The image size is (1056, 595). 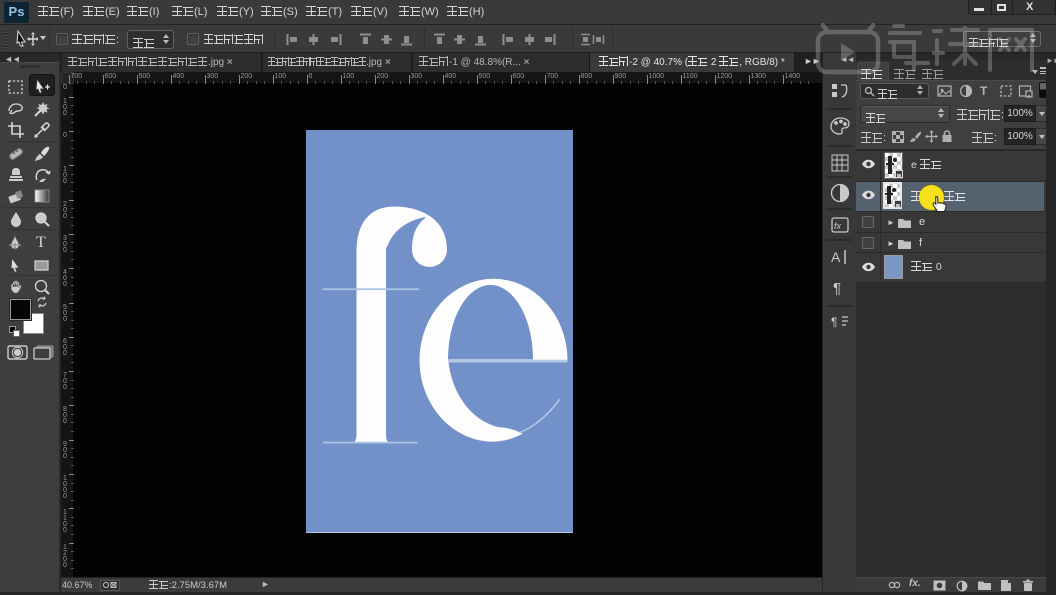 What do you see at coordinates (41, 242) in the screenshot?
I see `svg-text: T` at bounding box center [41, 242].